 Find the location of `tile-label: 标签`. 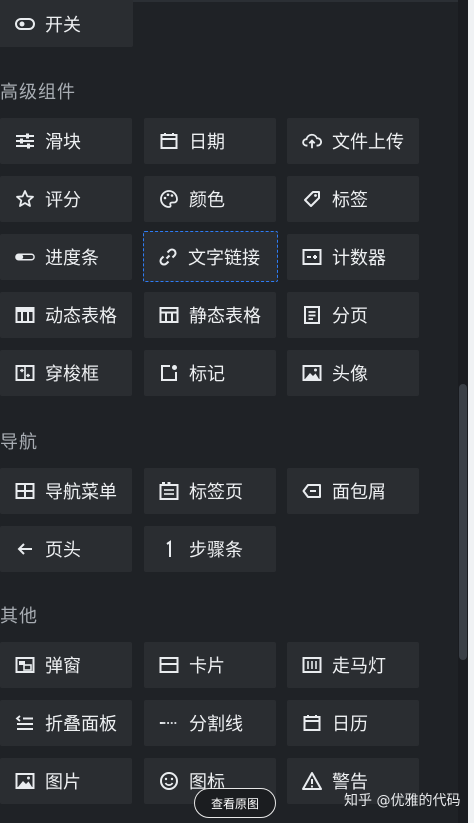

tile-label: 标签 is located at coordinates (350, 200).